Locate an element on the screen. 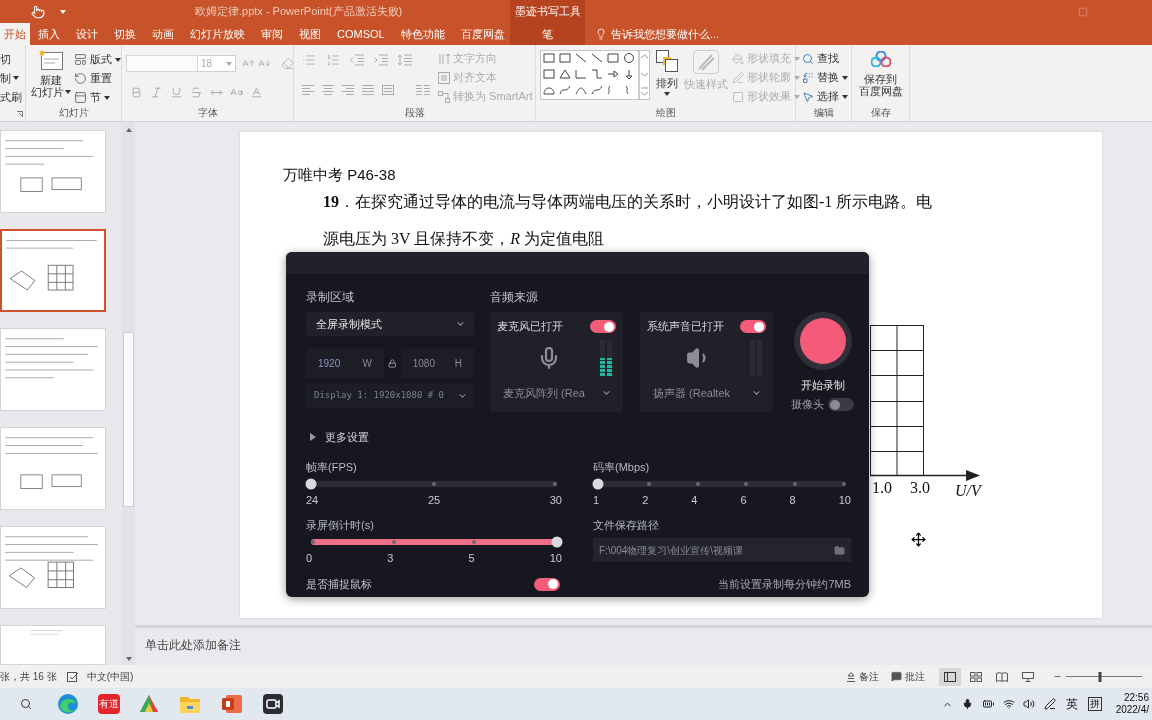  caret-icon is located at coordinates (667, 94).